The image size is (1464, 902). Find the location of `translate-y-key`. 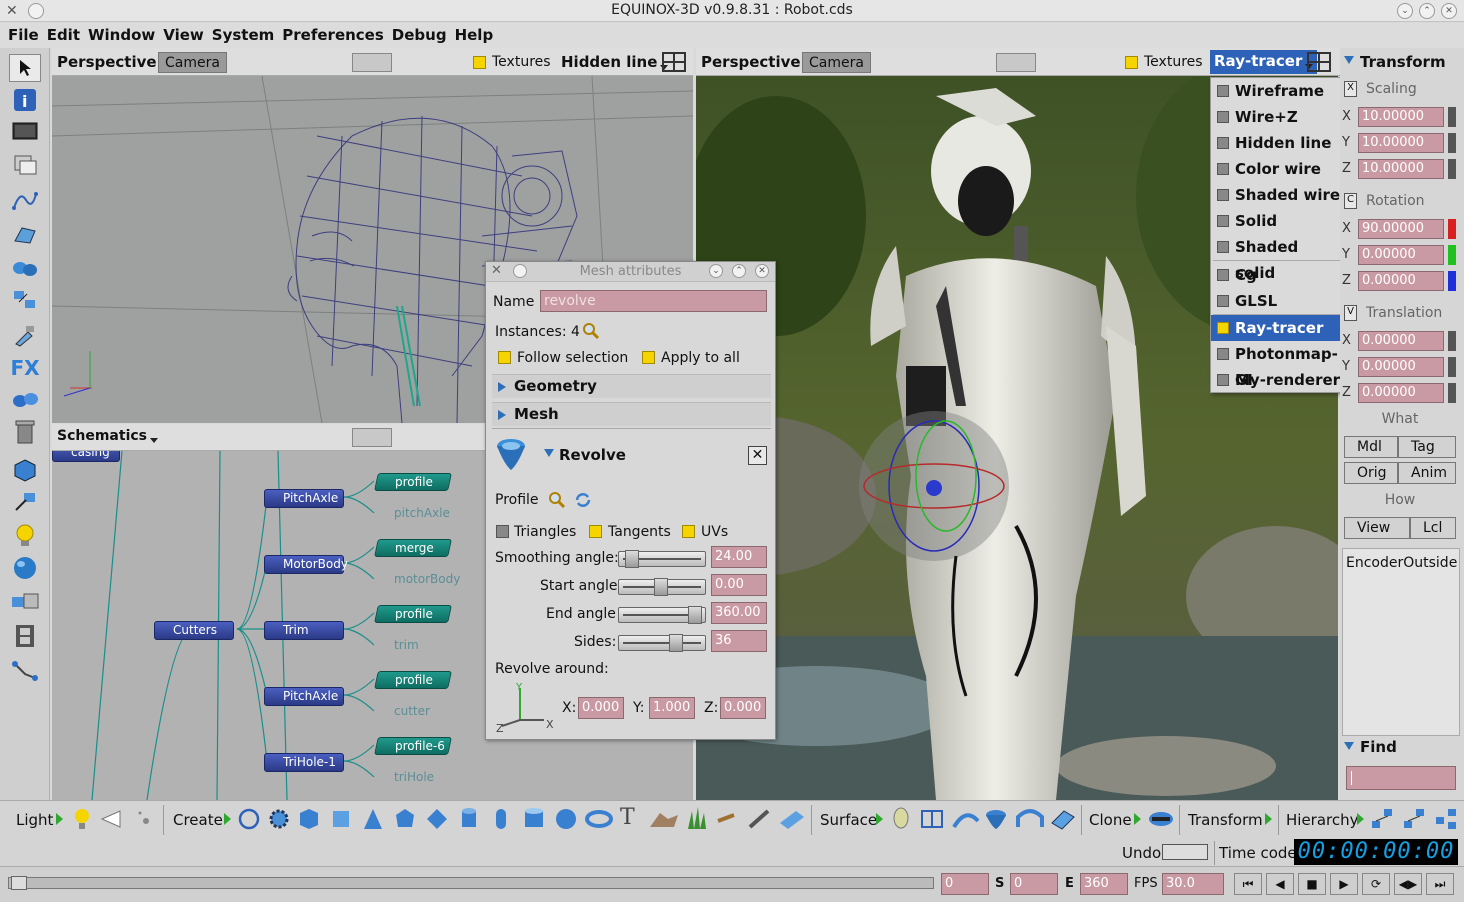

translate-y-key is located at coordinates (1452, 367).